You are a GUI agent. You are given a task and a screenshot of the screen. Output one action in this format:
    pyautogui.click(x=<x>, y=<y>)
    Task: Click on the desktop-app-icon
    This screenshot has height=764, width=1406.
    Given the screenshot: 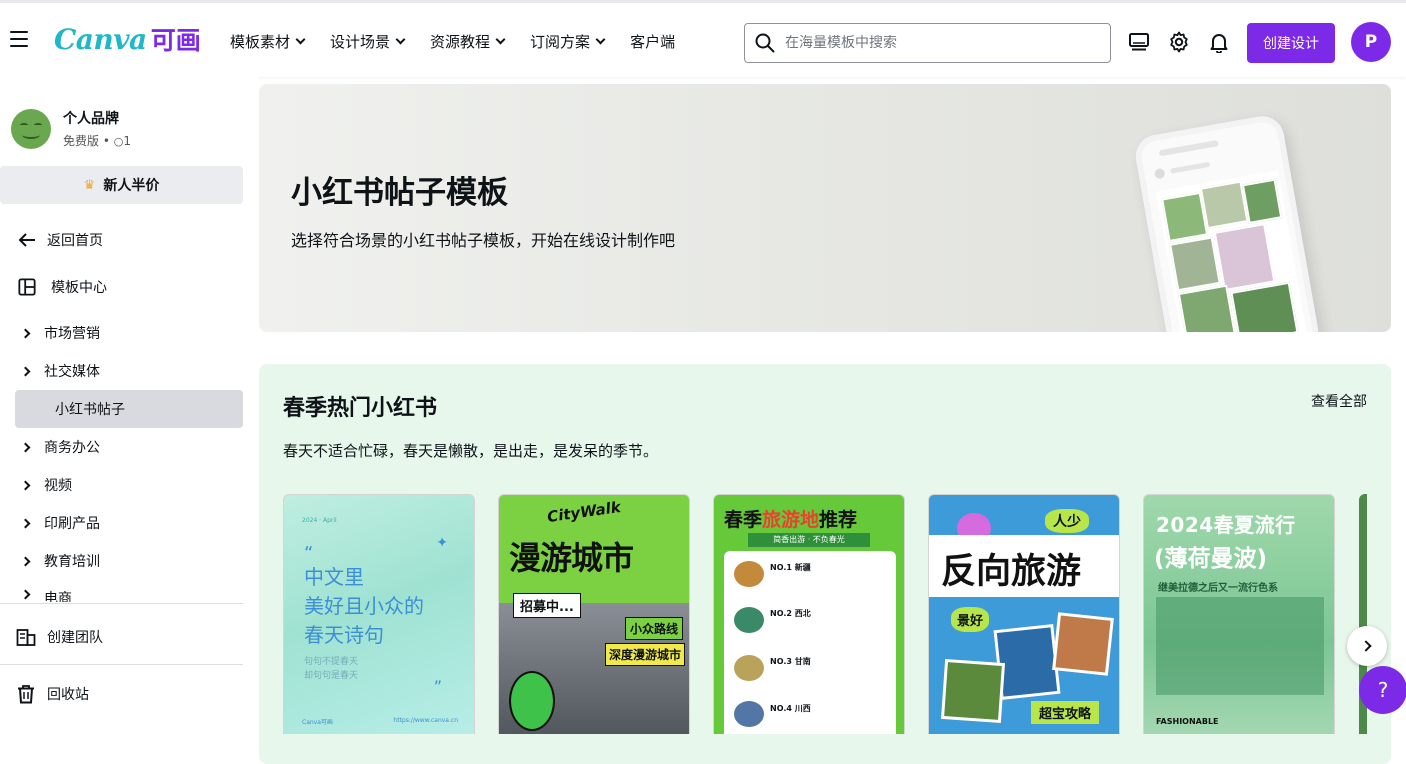 What is the action you would take?
    pyautogui.click(x=1139, y=42)
    